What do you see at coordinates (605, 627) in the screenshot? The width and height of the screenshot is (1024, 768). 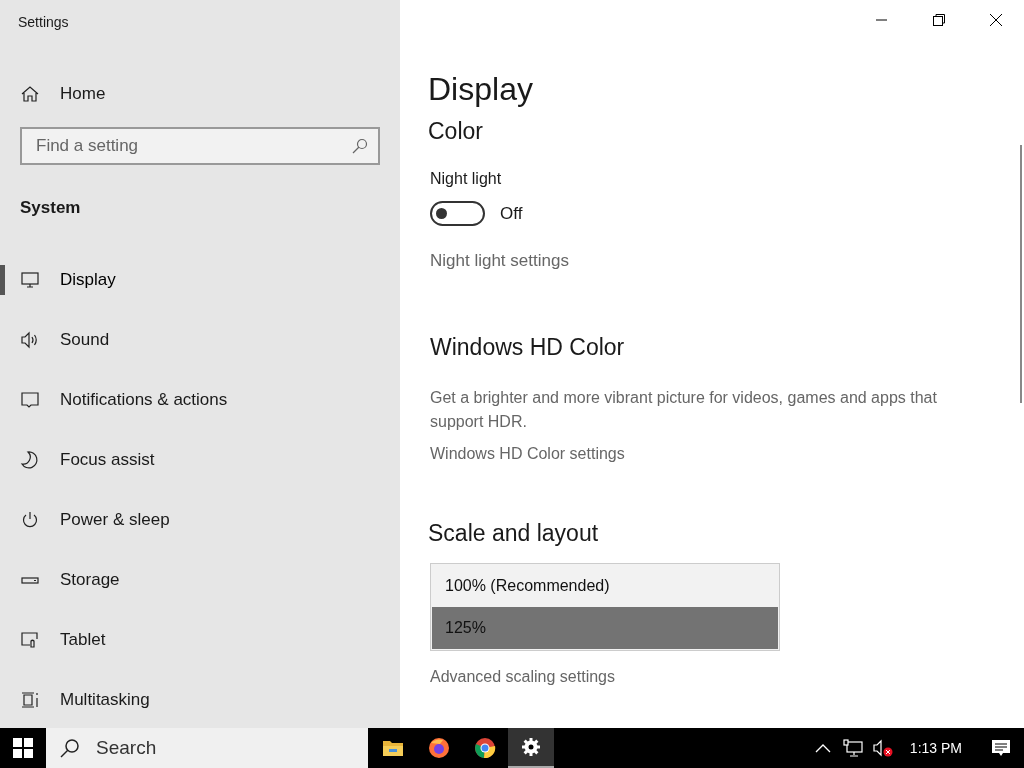 I see `dropdown-option: 125%` at bounding box center [605, 627].